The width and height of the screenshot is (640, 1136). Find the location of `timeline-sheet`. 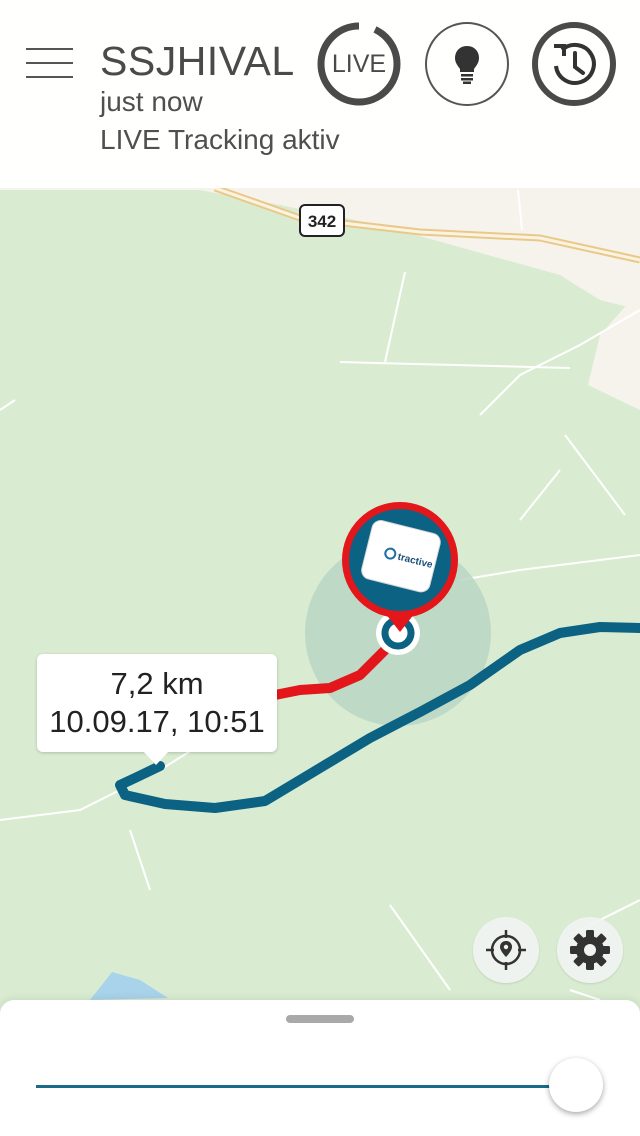

timeline-sheet is located at coordinates (320, 1068).